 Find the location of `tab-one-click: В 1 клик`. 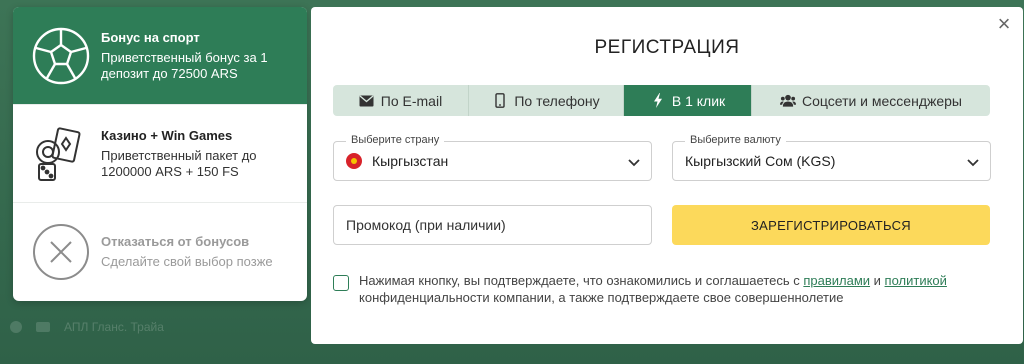

tab-one-click: В 1 клик is located at coordinates (688, 100).